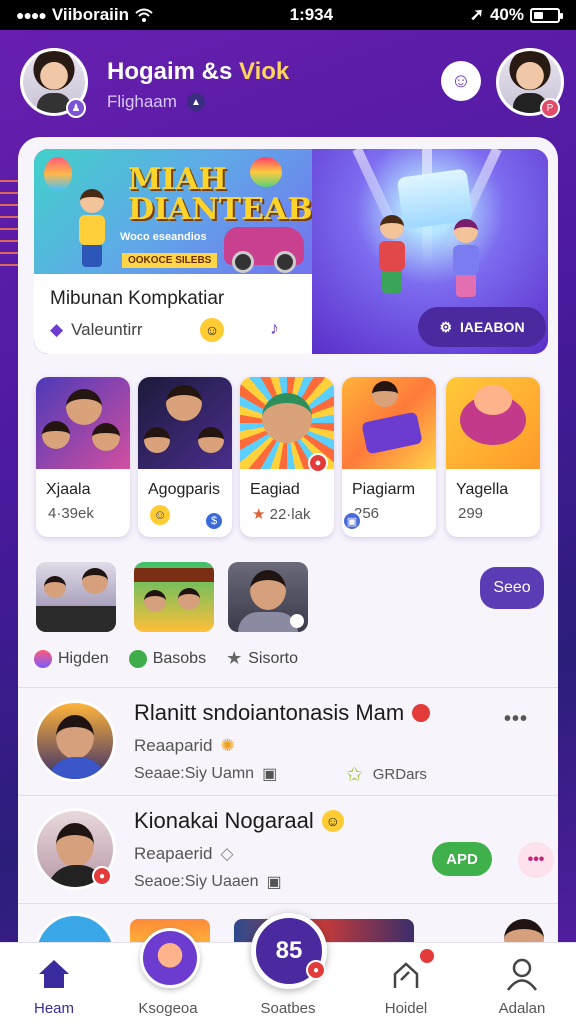  Describe the element at coordinates (184, 745) in the screenshot. I see `feed-sub: Reaaparid ✺` at that location.